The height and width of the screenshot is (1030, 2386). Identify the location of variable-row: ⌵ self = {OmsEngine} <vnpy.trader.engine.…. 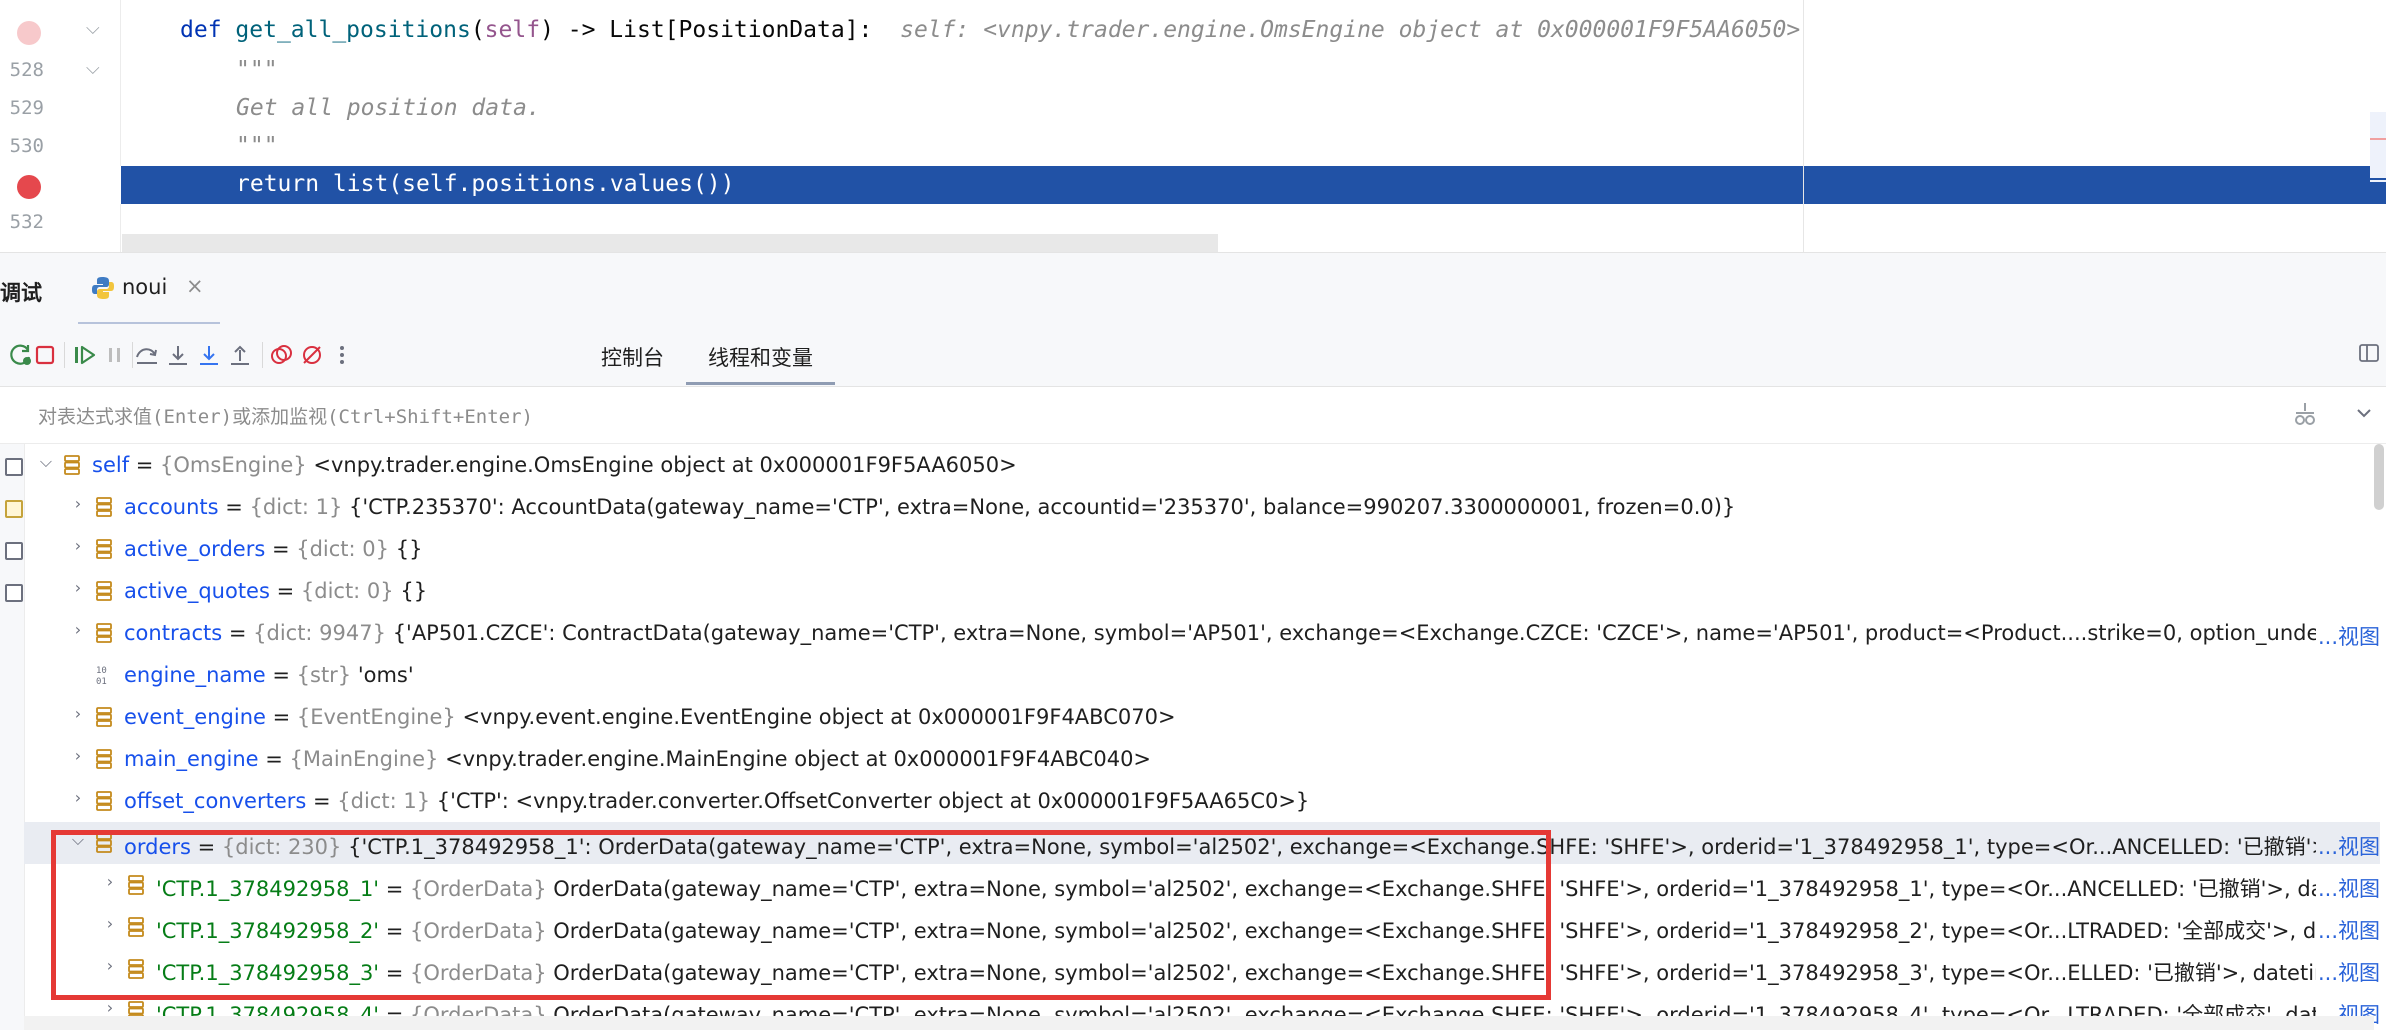
(1202, 465).